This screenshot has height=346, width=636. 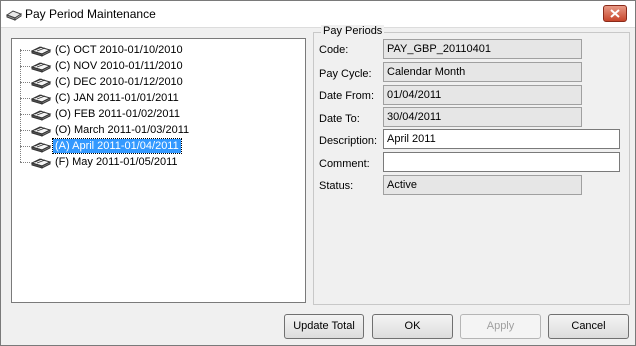 I want to click on apply-button: Apply, so click(x=500, y=326).